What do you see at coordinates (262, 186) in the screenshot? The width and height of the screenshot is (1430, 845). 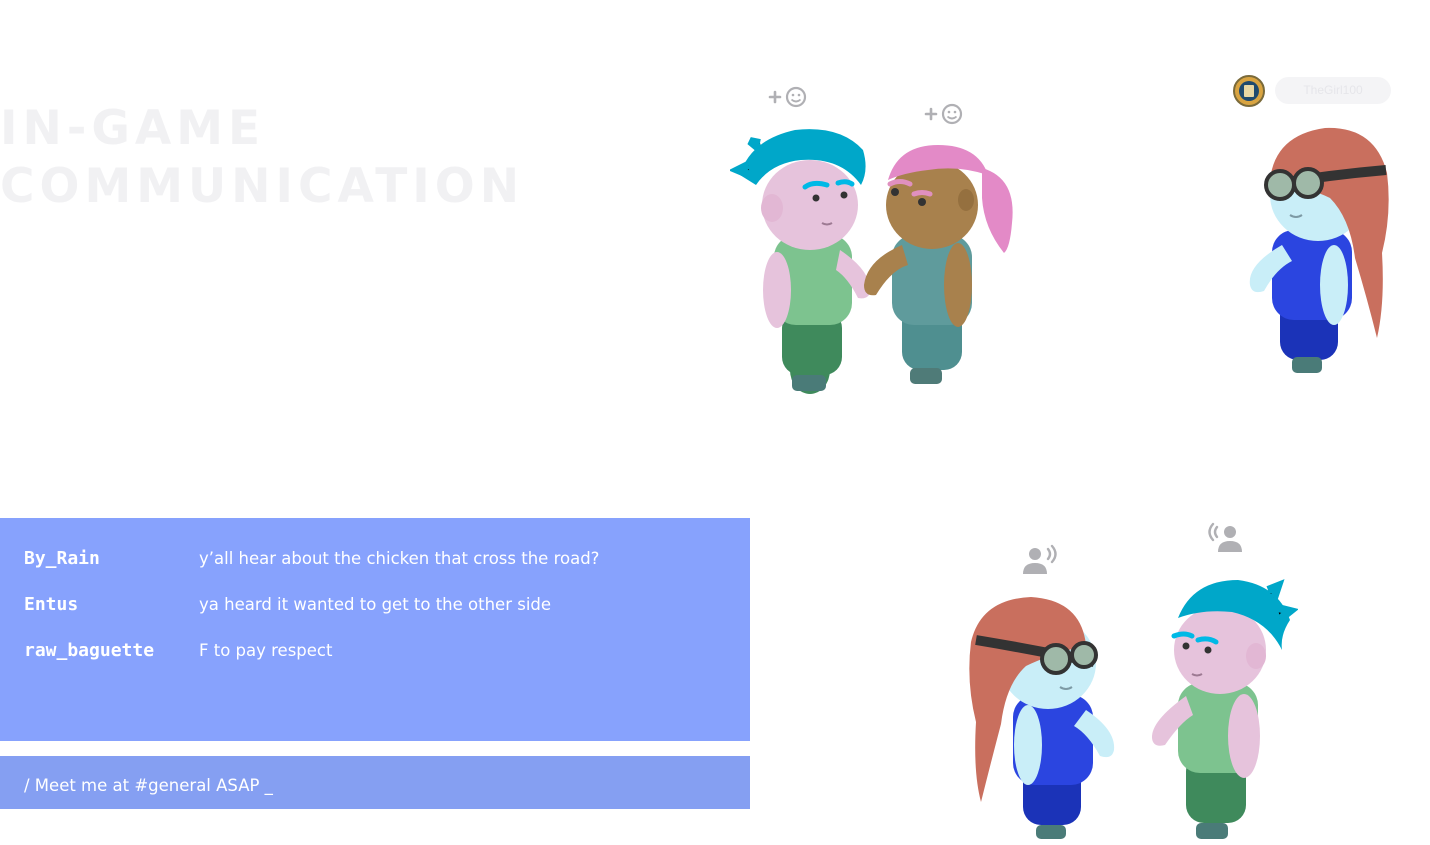 I see `page-title-line-2: COMMUNICATION` at bounding box center [262, 186].